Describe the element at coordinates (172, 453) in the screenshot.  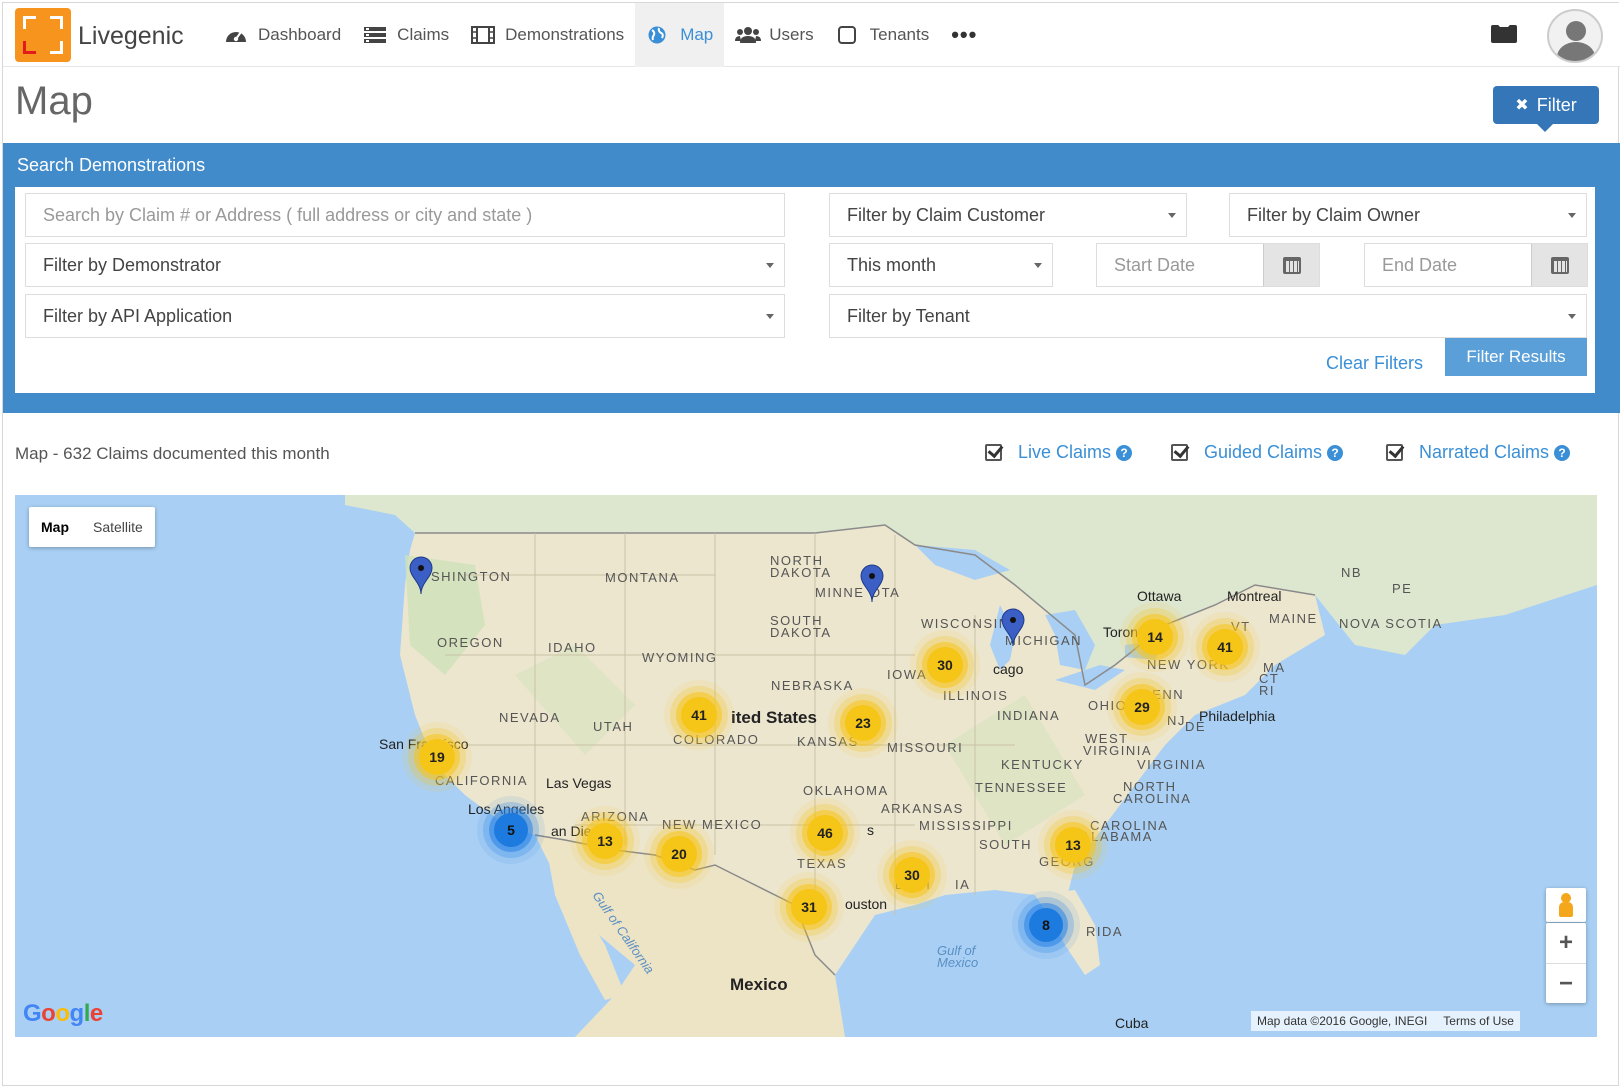
I see `map-summary: Map - 632 Claims documented this month` at that location.